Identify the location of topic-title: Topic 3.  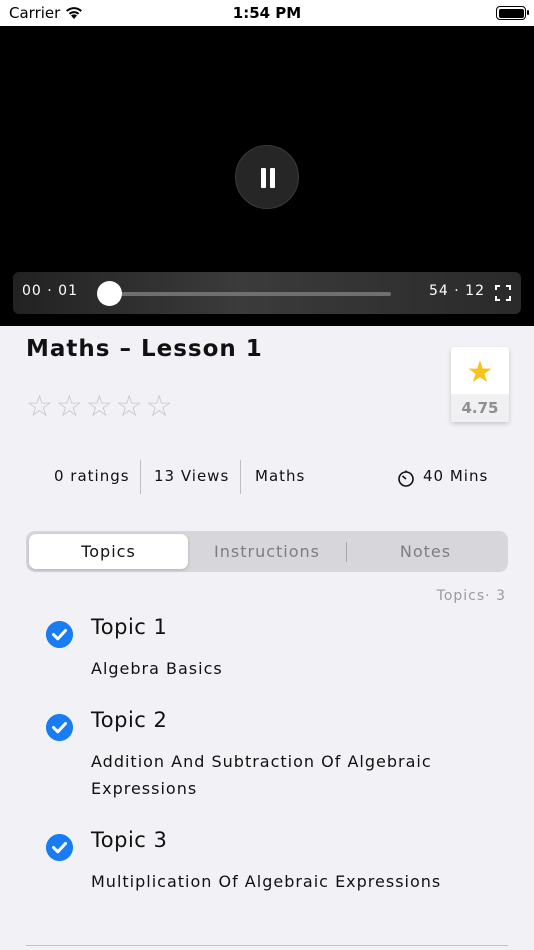
(129, 840).